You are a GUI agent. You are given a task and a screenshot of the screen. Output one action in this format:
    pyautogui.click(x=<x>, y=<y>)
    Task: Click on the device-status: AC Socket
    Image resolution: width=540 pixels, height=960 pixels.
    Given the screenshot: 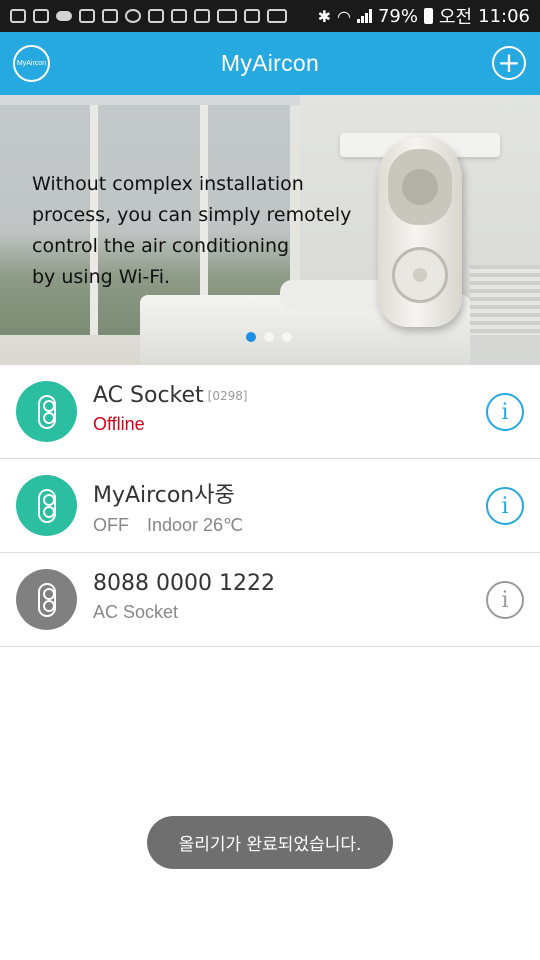 What is the action you would take?
    pyautogui.click(x=136, y=612)
    